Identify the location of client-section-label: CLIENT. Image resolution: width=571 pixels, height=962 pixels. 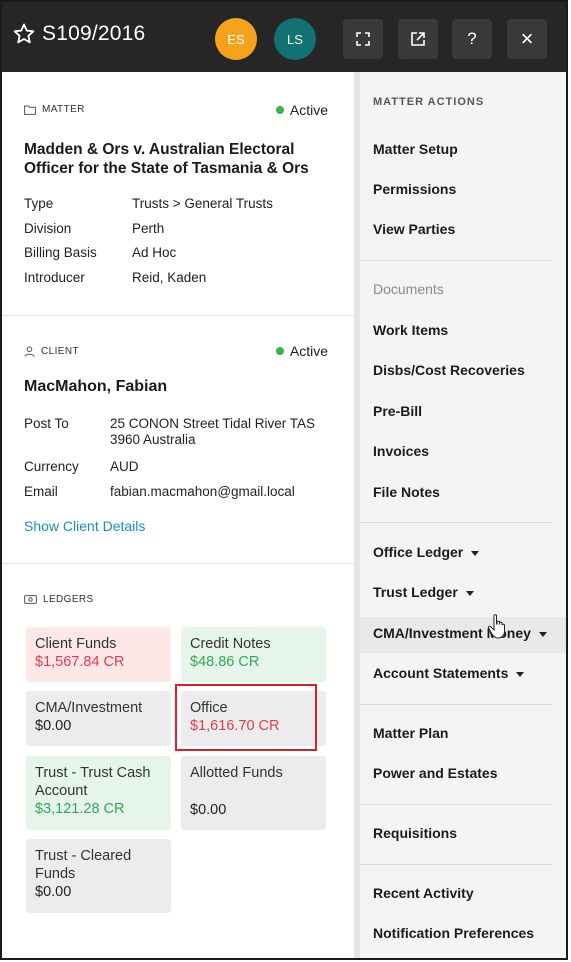
(51, 351).